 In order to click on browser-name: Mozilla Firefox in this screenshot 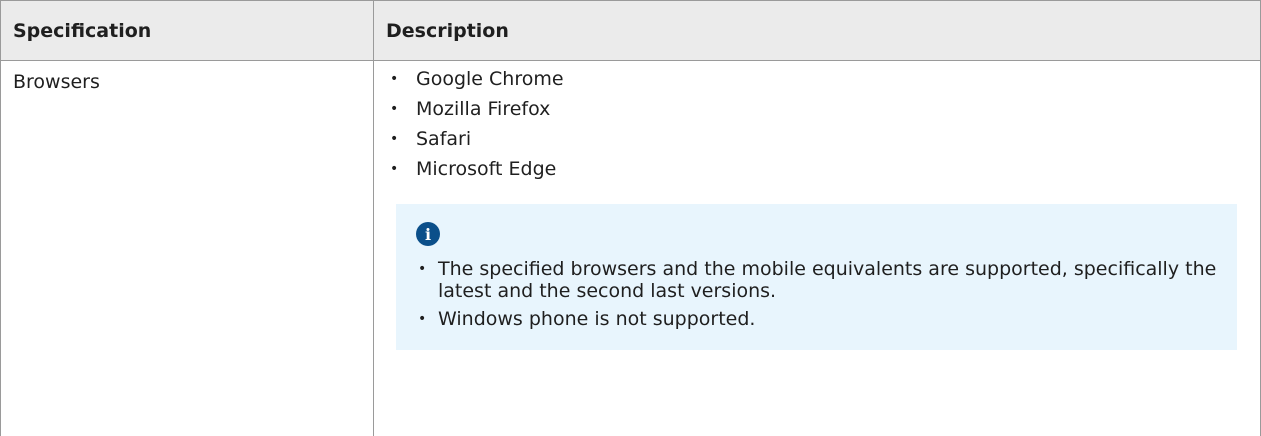, I will do `click(483, 109)`.